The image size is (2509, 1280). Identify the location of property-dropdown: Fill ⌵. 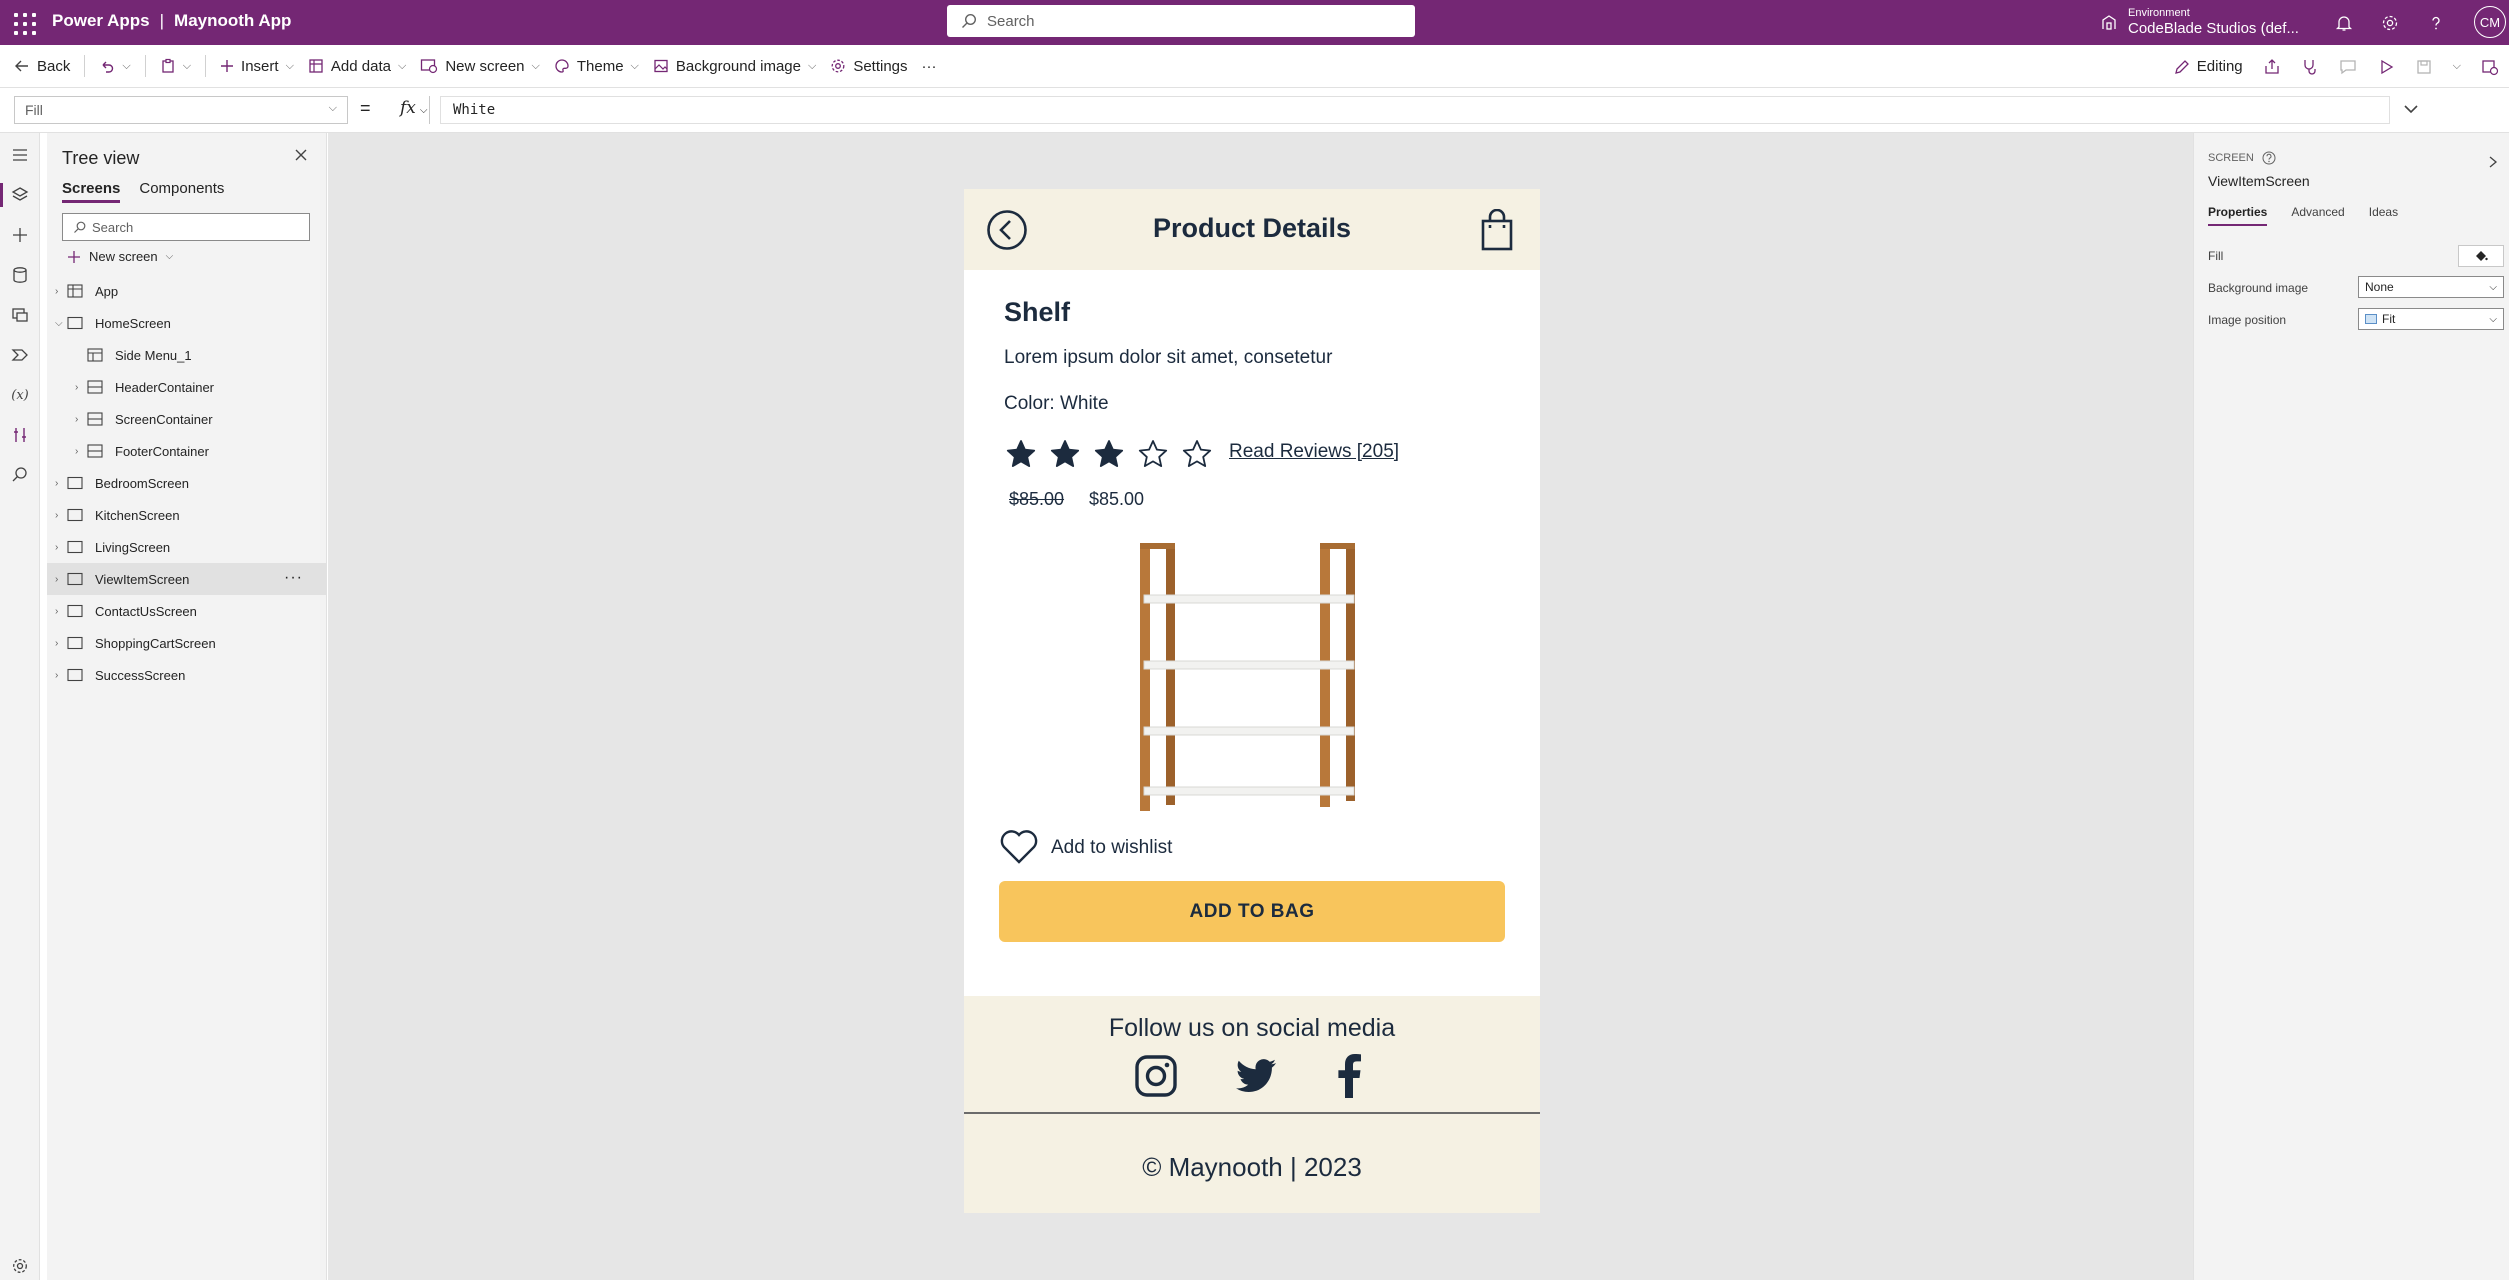
(181, 110).